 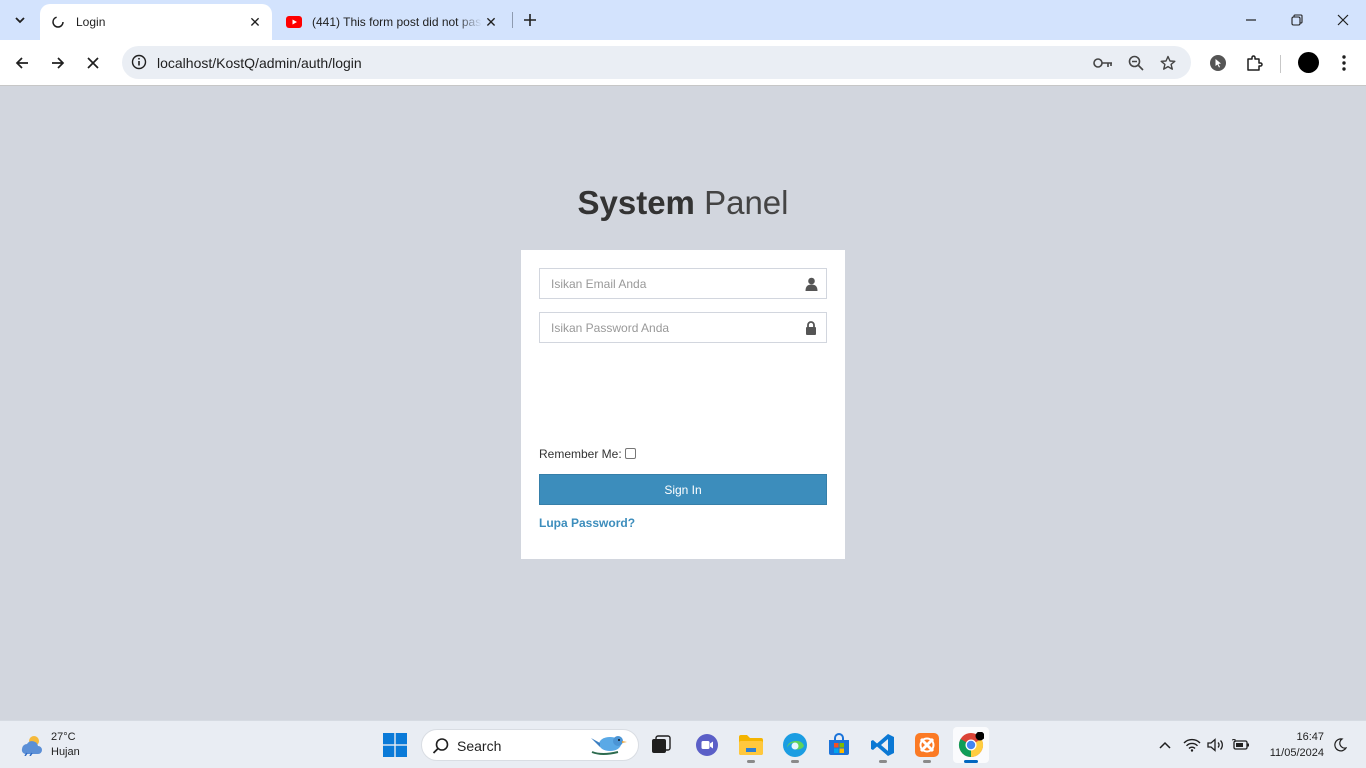 I want to click on teams-chat-button, so click(x=707, y=745).